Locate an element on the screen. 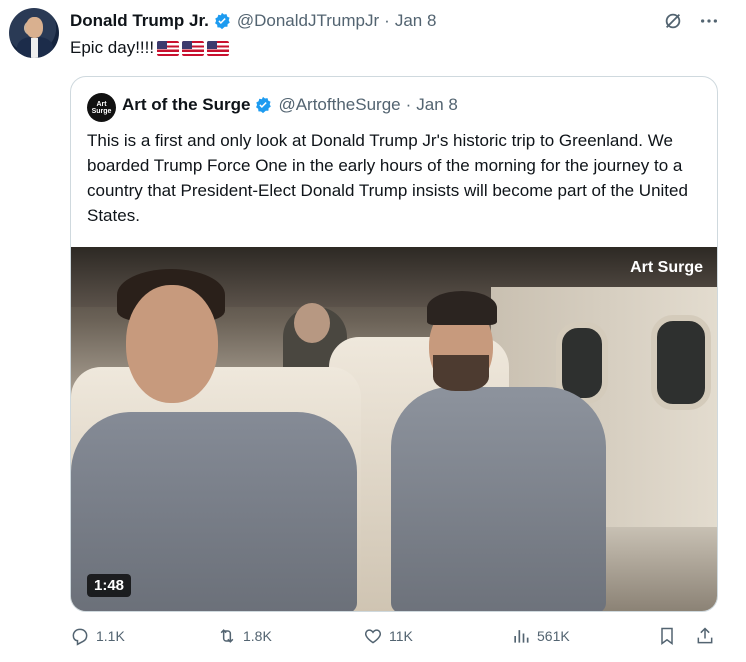  share-button is located at coordinates (708, 636).